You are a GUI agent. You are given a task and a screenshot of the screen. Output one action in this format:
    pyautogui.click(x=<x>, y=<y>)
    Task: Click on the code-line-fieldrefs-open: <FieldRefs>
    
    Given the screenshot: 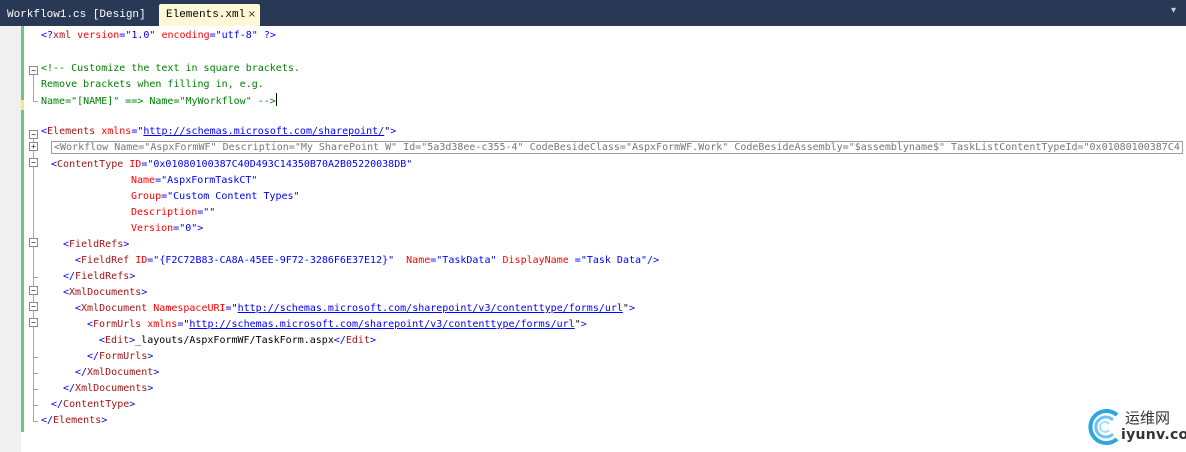 What is the action you would take?
    pyautogui.click(x=96, y=244)
    